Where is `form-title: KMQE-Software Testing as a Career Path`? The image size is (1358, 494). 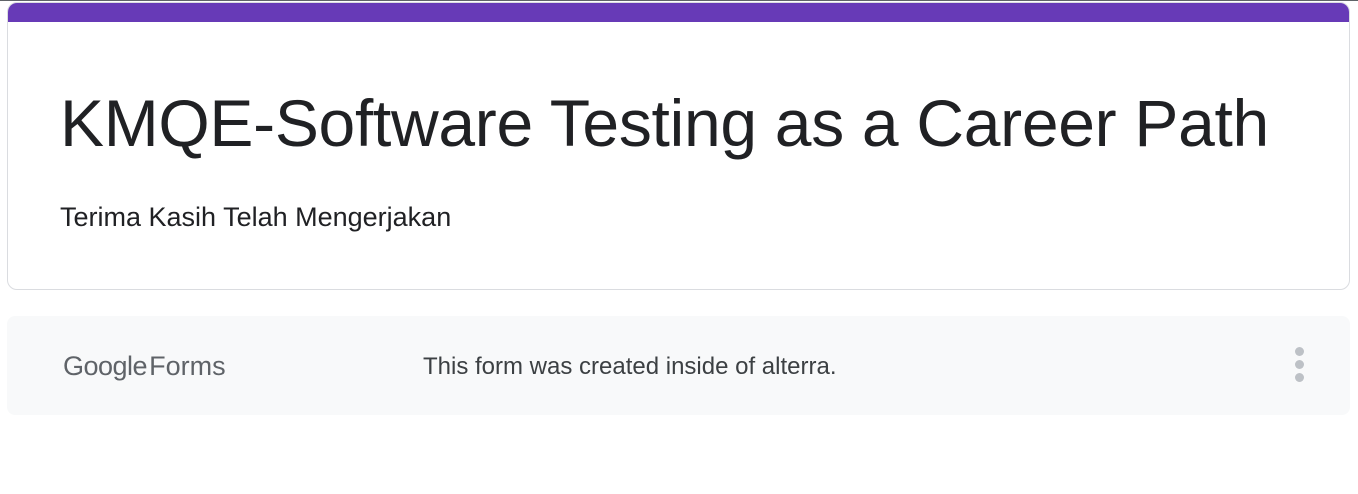
form-title: KMQE-Software Testing as a Career Path is located at coordinates (664, 123).